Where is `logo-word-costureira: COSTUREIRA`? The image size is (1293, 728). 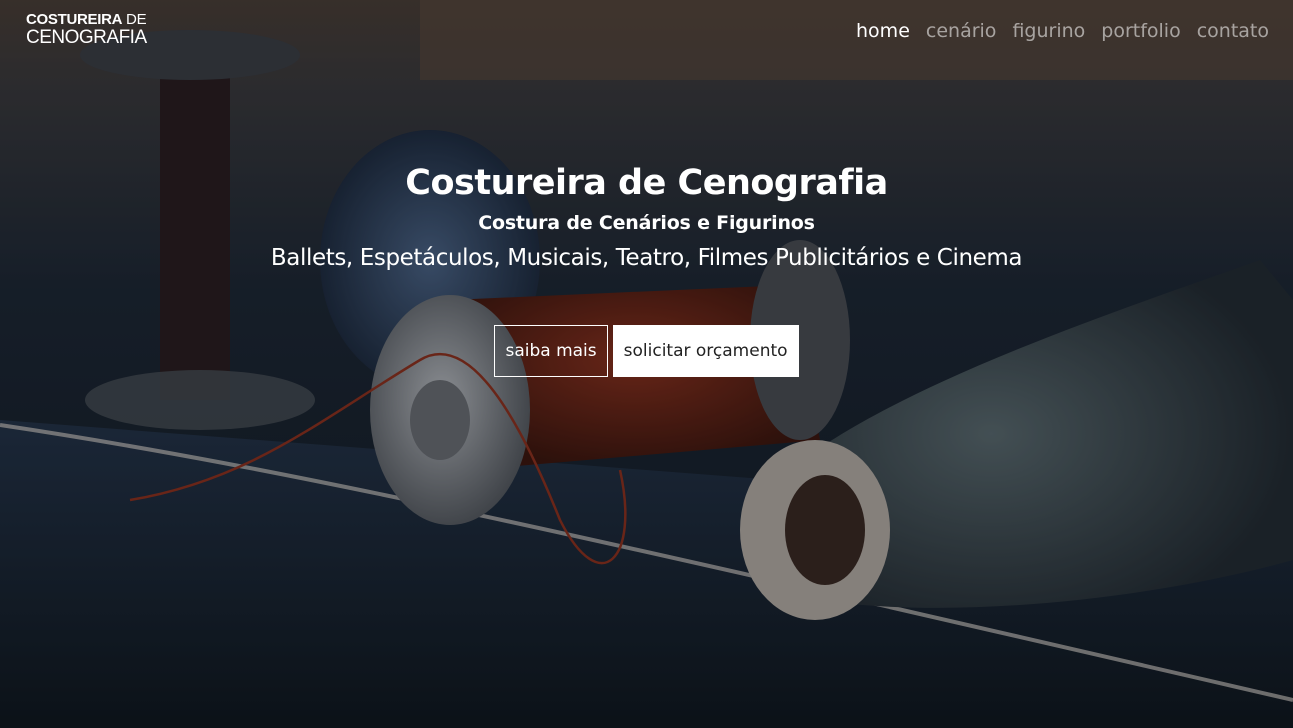 logo-word-costureira: COSTUREIRA is located at coordinates (74, 19).